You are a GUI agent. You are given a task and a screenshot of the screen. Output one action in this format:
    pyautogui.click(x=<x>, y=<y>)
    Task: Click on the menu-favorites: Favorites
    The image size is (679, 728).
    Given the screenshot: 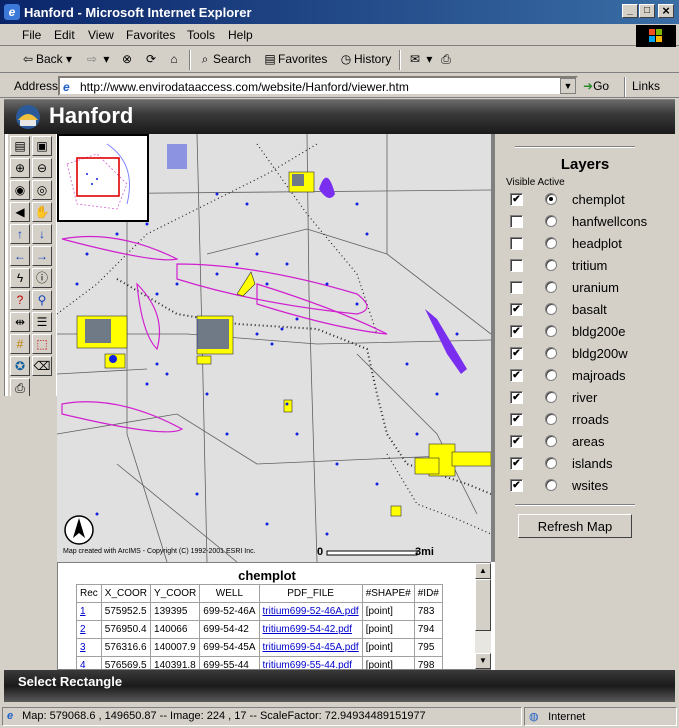 What is the action you would take?
    pyautogui.click(x=150, y=35)
    